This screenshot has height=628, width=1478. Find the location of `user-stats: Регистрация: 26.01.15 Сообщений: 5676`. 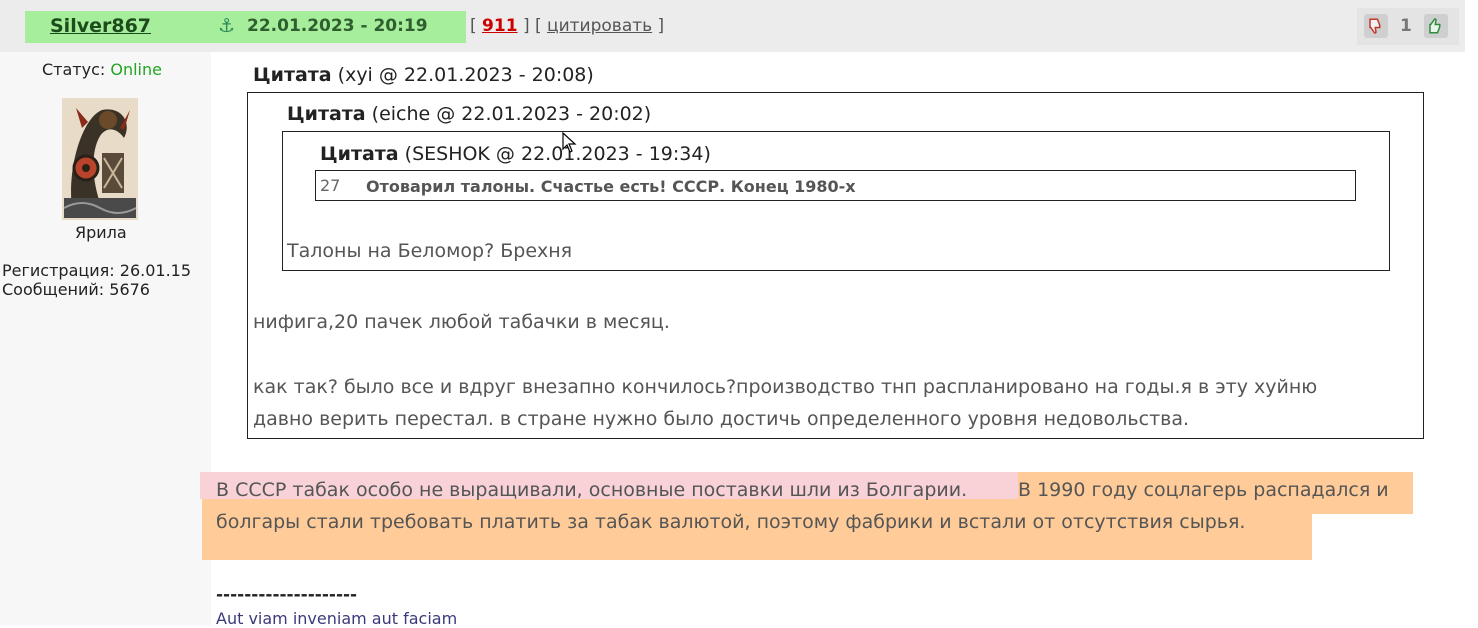

user-stats: Регистрация: 26.01.15 Сообщений: 5676 is located at coordinates (96, 280).